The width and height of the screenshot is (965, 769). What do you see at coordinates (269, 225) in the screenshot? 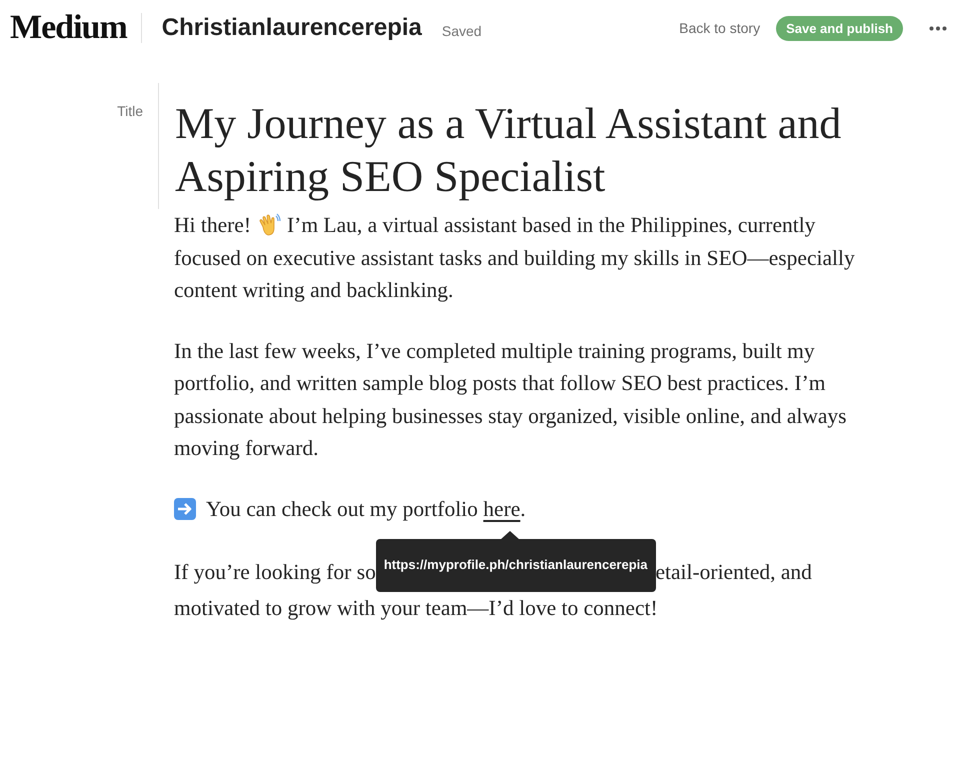
I see `waving-hand-icon` at bounding box center [269, 225].